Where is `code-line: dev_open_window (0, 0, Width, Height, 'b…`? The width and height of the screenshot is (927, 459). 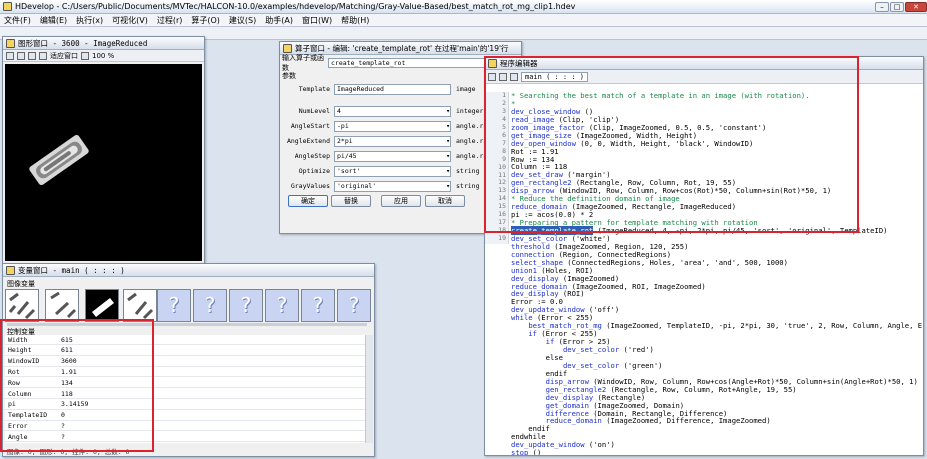 code-line: dev_open_window (0, 0, Width, Height, 'b… is located at coordinates (717, 143).